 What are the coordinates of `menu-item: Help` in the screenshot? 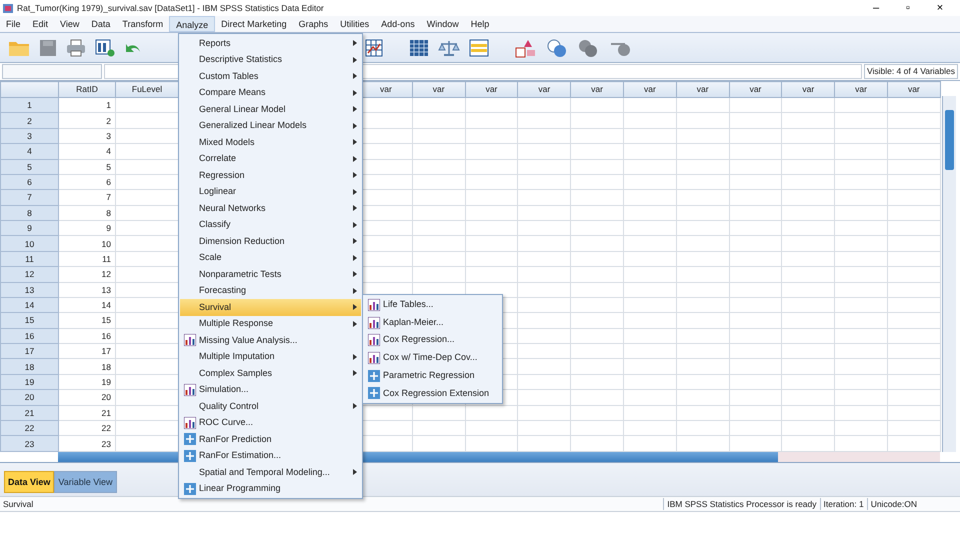 It's located at (480, 24).